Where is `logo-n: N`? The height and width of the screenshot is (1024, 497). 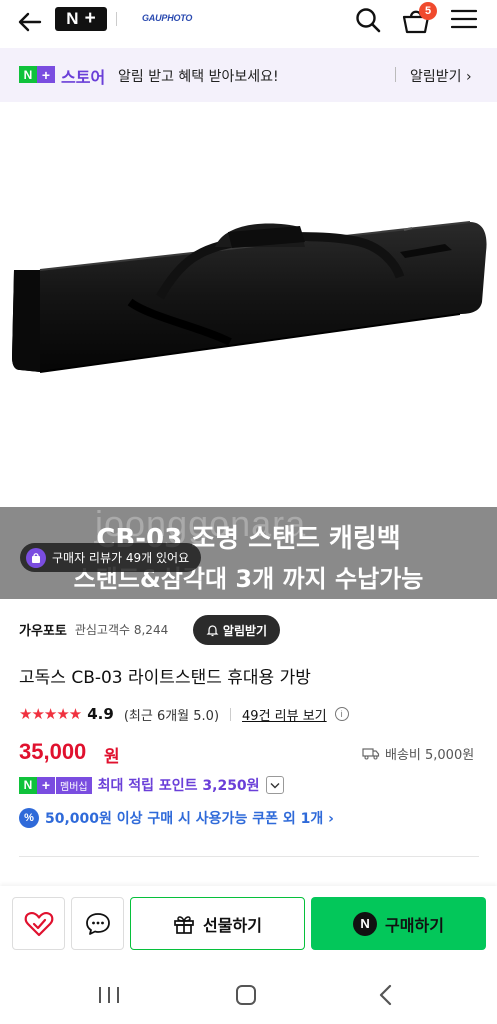
logo-n: N is located at coordinates (72, 18).